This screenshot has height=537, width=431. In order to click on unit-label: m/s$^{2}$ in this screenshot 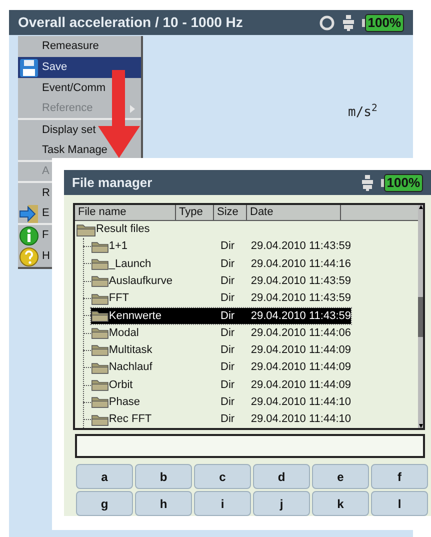, I will do `click(363, 112)`.